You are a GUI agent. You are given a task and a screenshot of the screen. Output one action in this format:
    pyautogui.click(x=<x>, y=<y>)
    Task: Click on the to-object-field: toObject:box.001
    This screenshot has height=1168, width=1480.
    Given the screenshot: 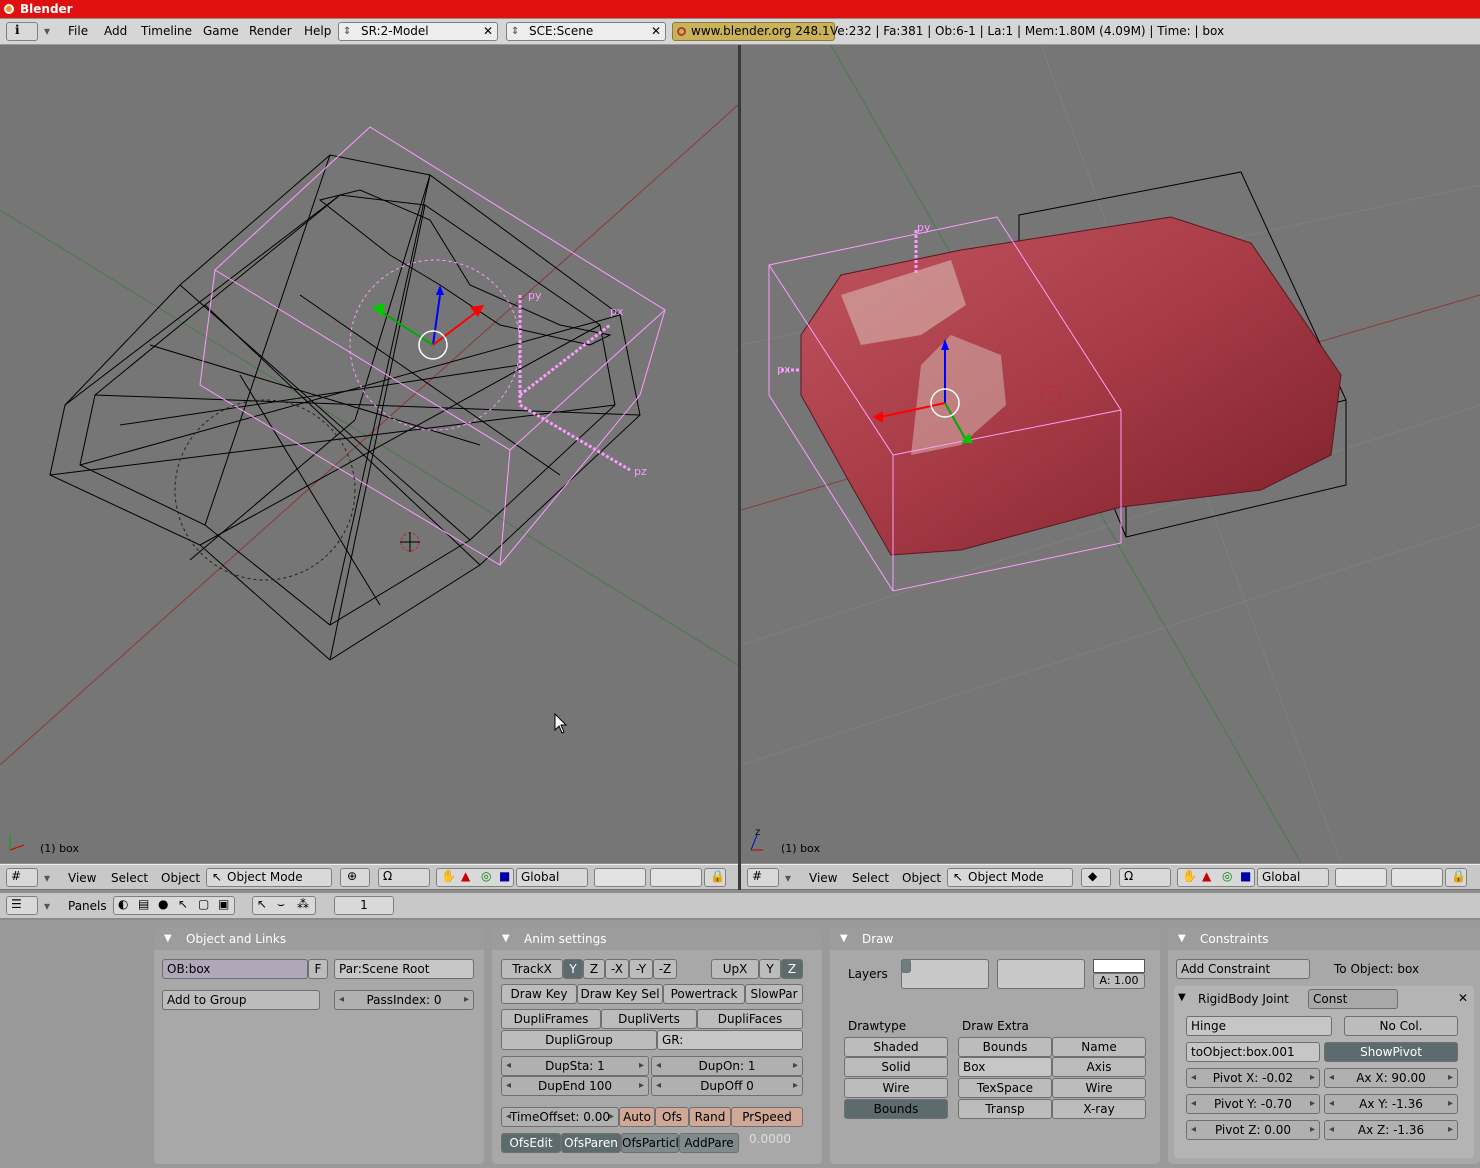 What is the action you would take?
    pyautogui.click(x=1253, y=1052)
    